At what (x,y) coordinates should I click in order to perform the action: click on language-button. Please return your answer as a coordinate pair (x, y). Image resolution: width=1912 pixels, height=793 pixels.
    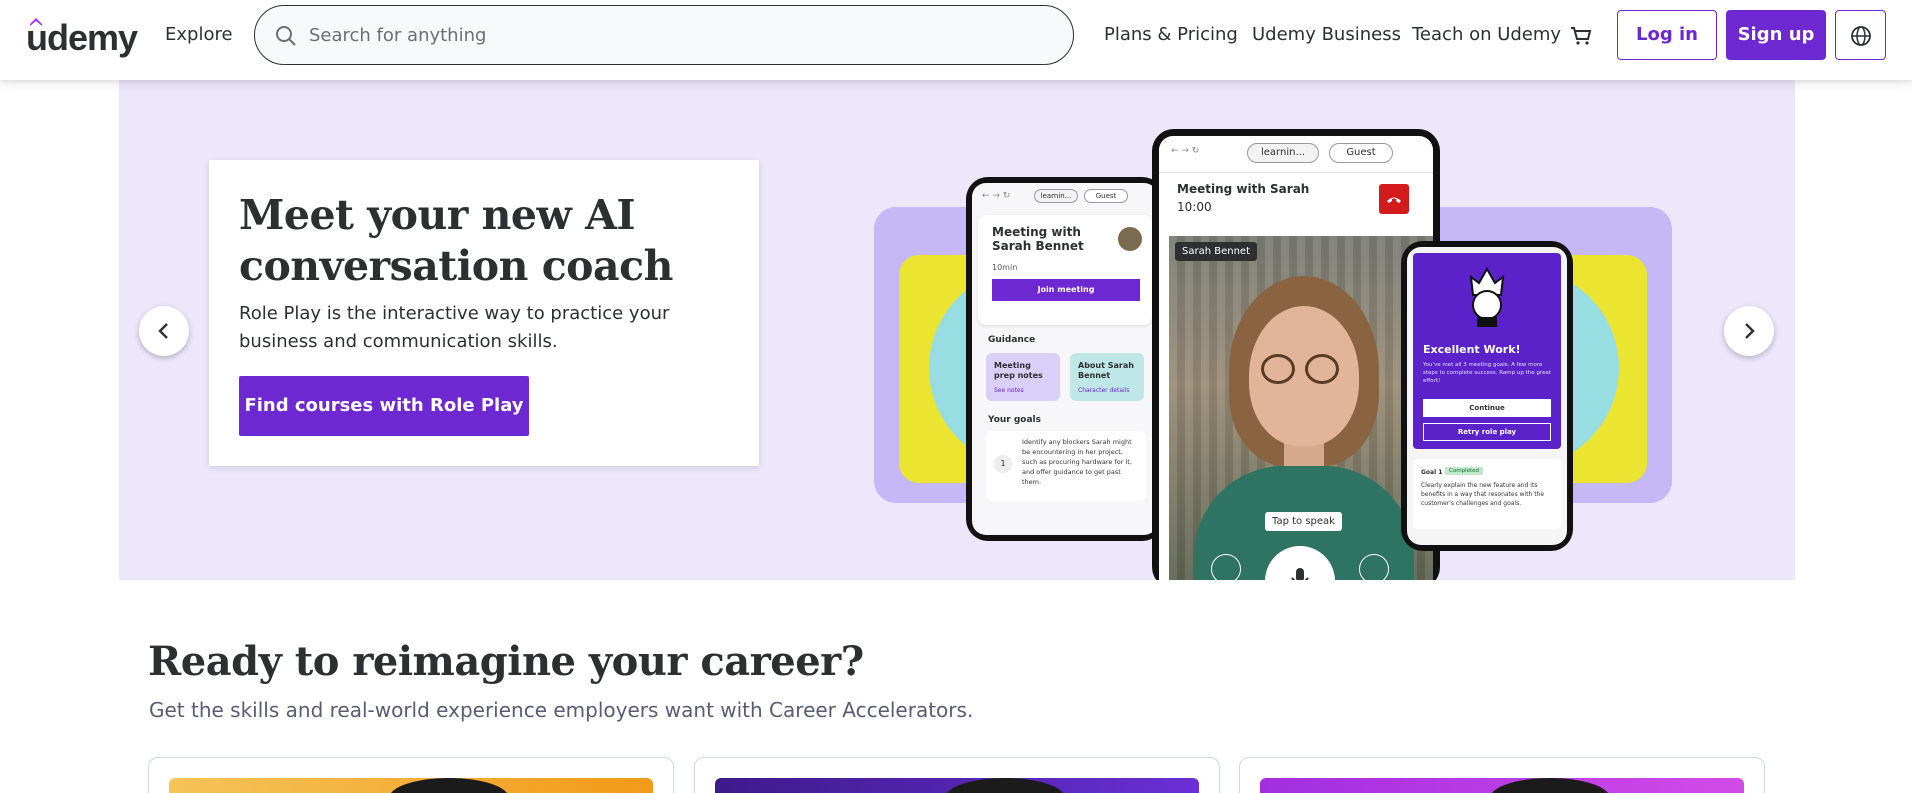
    Looking at the image, I should click on (1860, 35).